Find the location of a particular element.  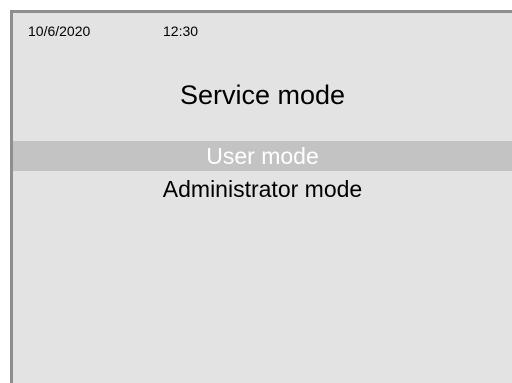

menu-item-user-mode: User mode is located at coordinates (262, 156).